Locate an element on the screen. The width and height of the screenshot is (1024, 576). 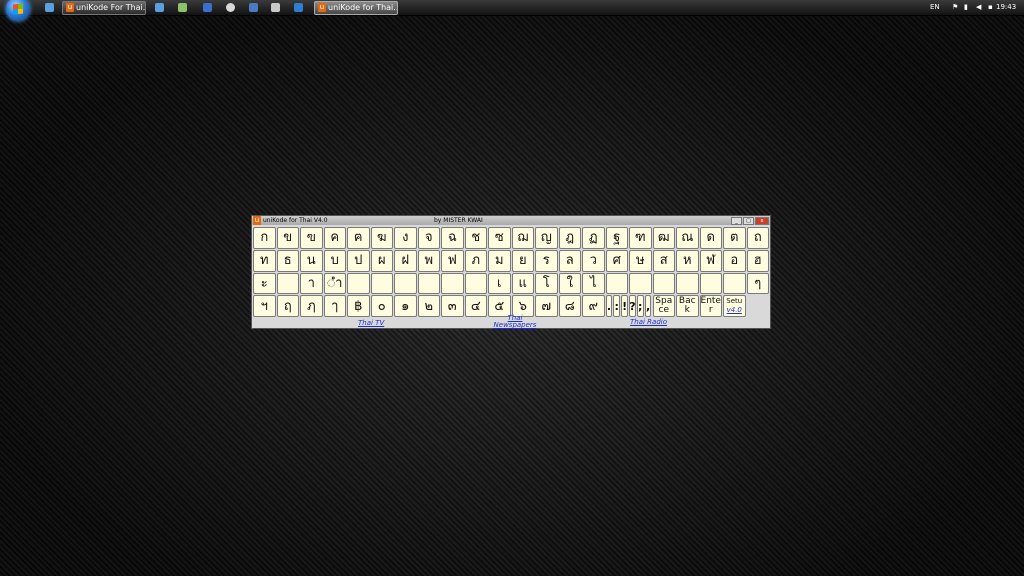
key: แ is located at coordinates (522, 283).